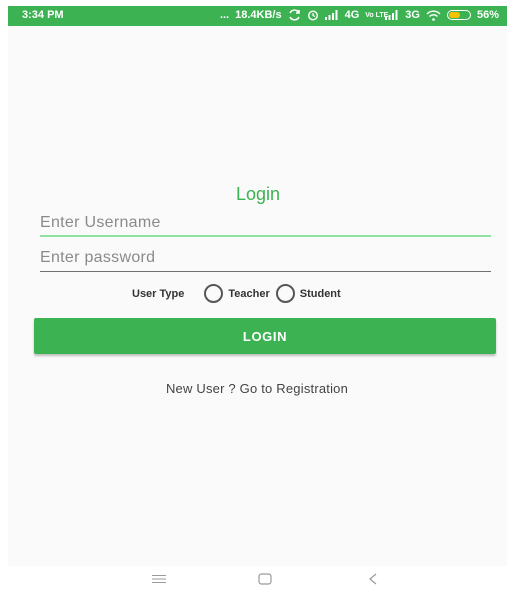  What do you see at coordinates (352, 15) in the screenshot?
I see `network-4g: 4G` at bounding box center [352, 15].